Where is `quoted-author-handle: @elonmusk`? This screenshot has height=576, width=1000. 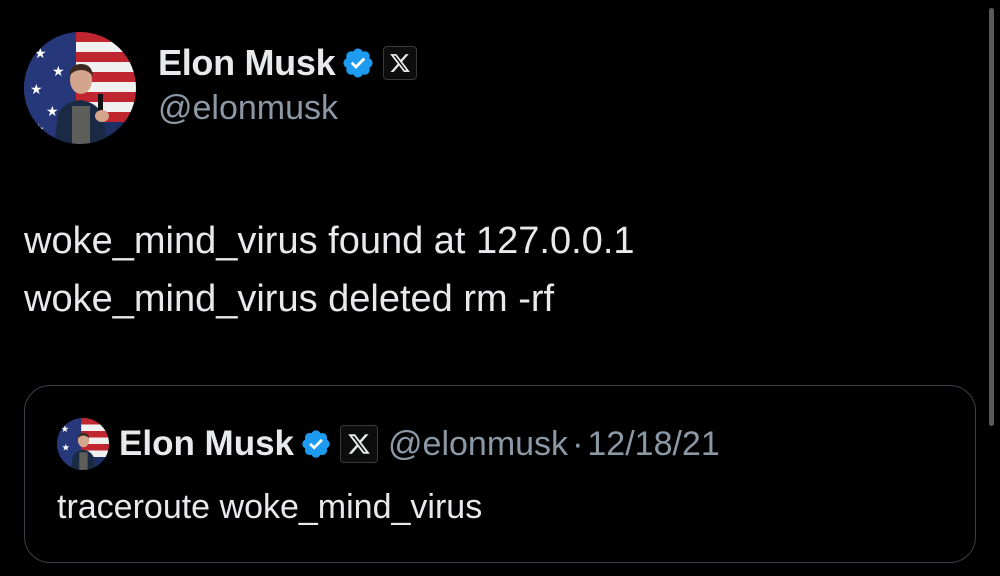 quoted-author-handle: @elonmusk is located at coordinates (478, 444).